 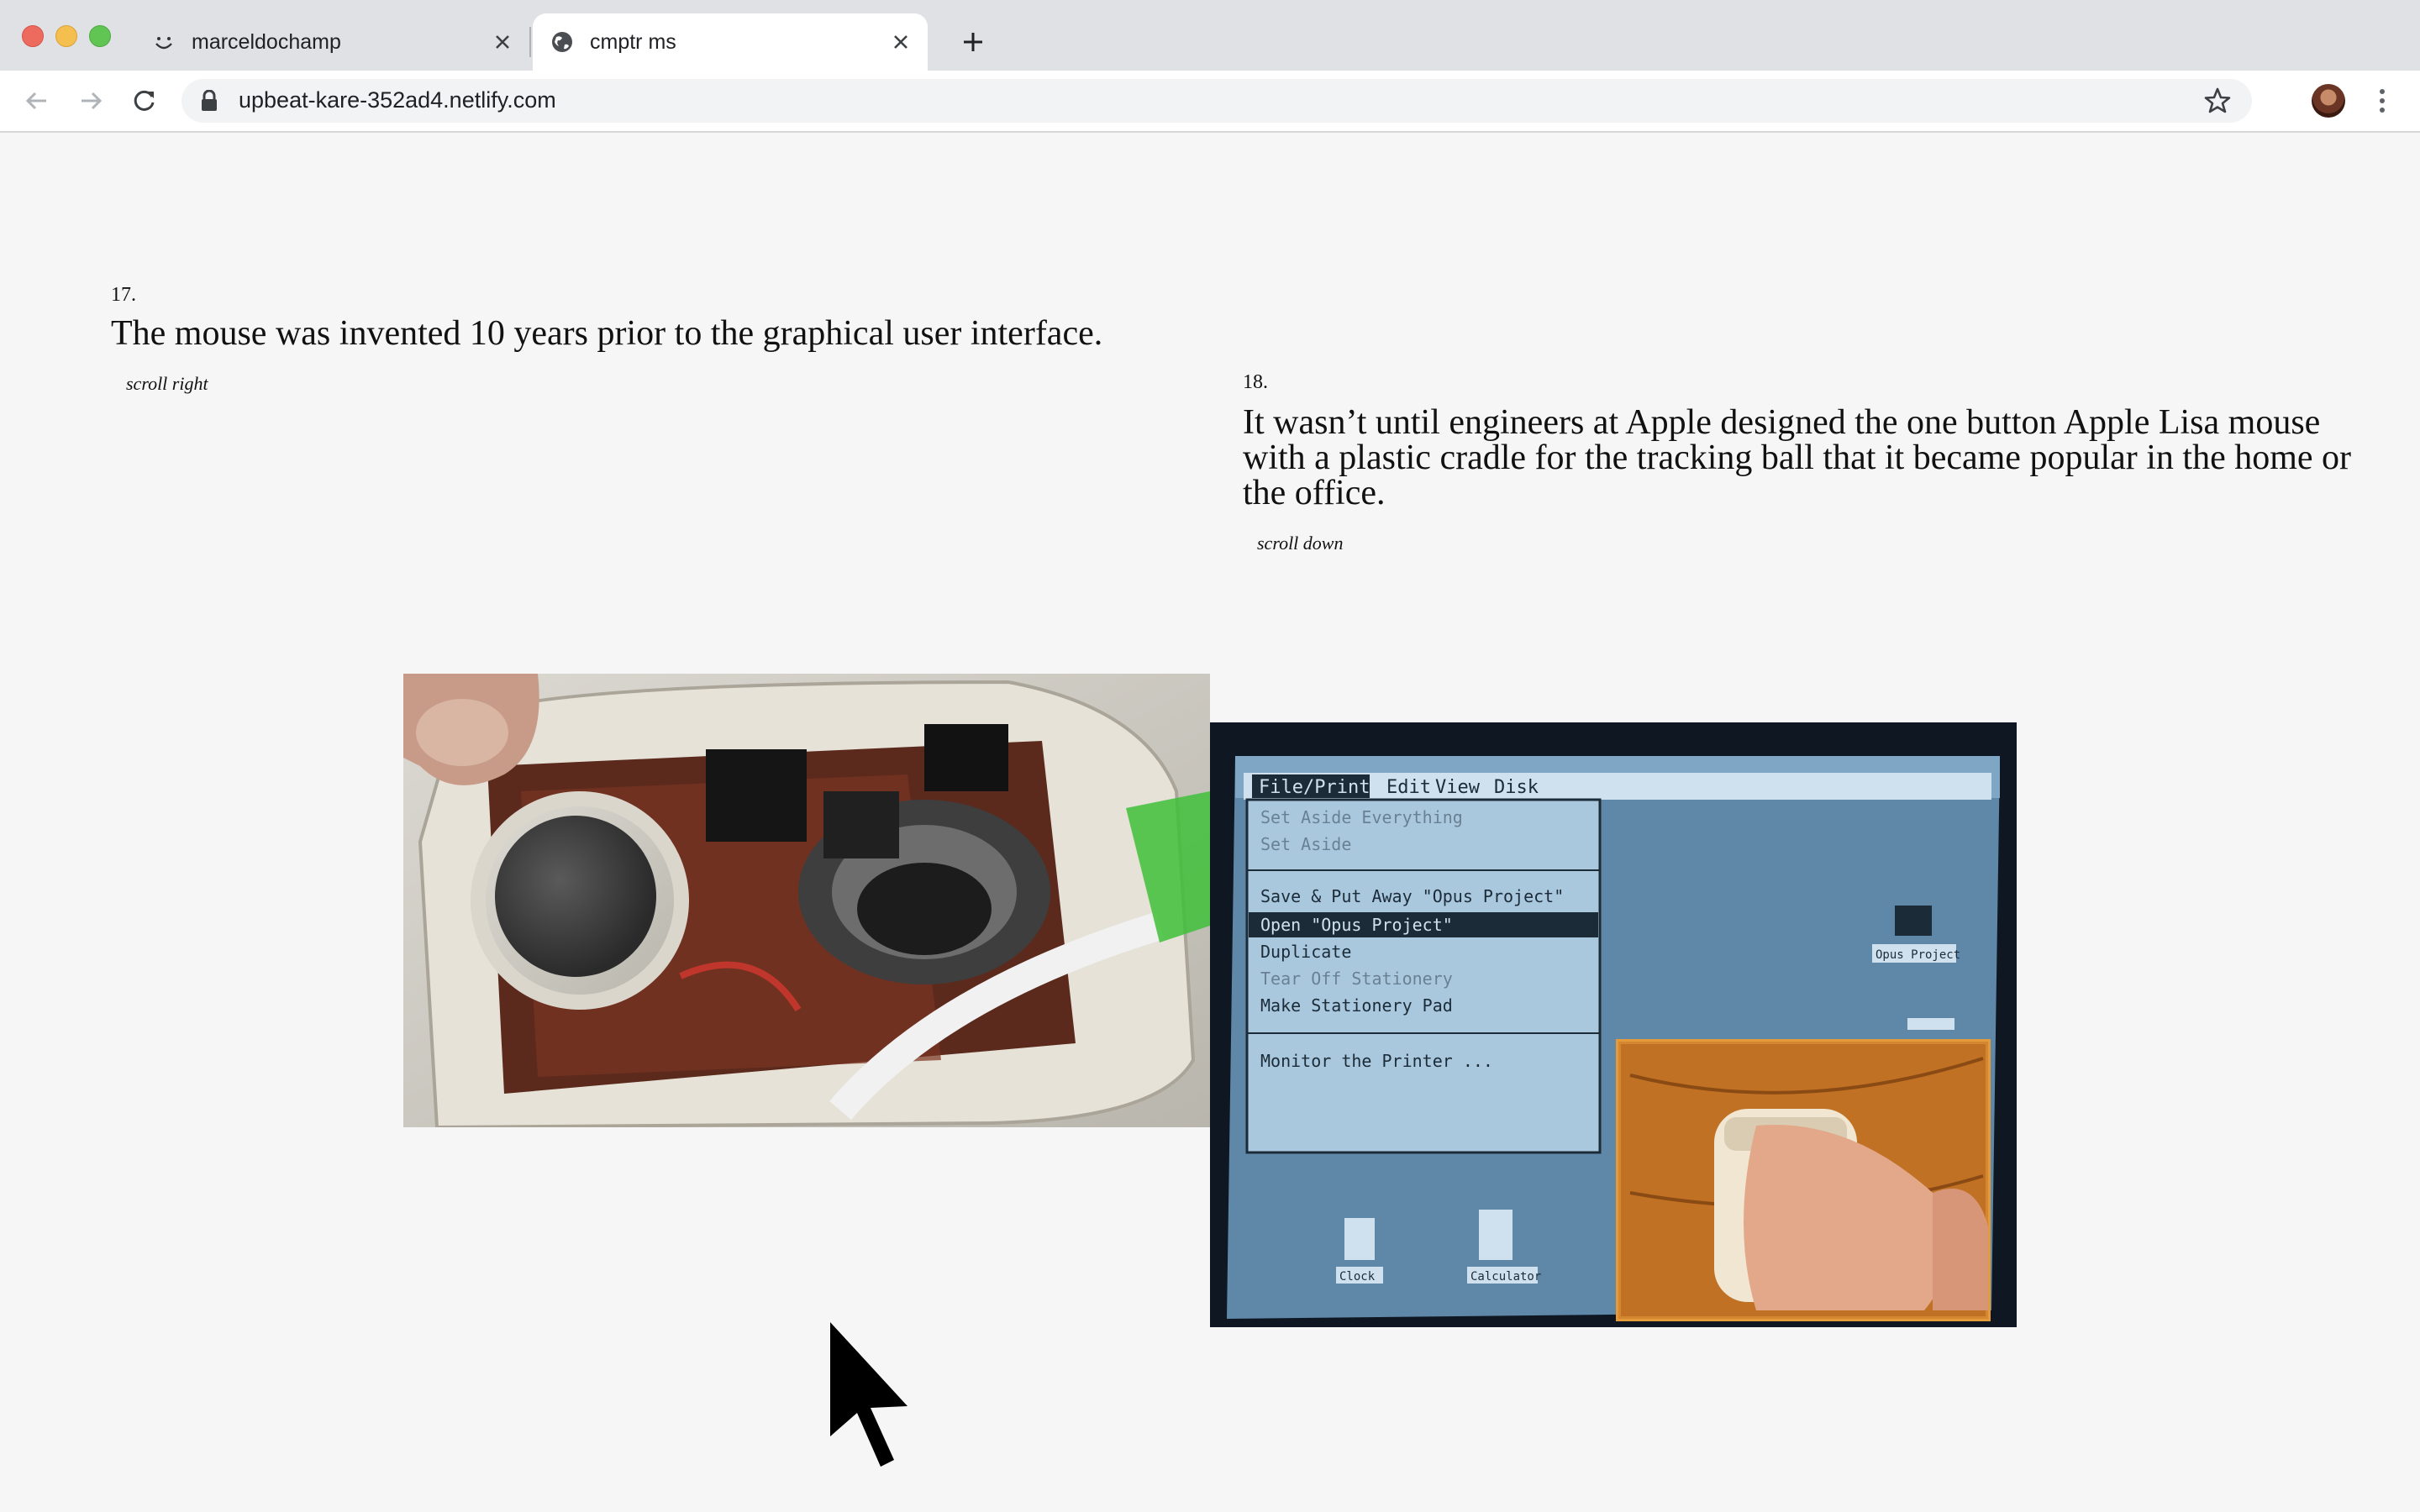 What do you see at coordinates (1361, 817) in the screenshot?
I see `screen-menu-item: Set Aside Everything` at bounding box center [1361, 817].